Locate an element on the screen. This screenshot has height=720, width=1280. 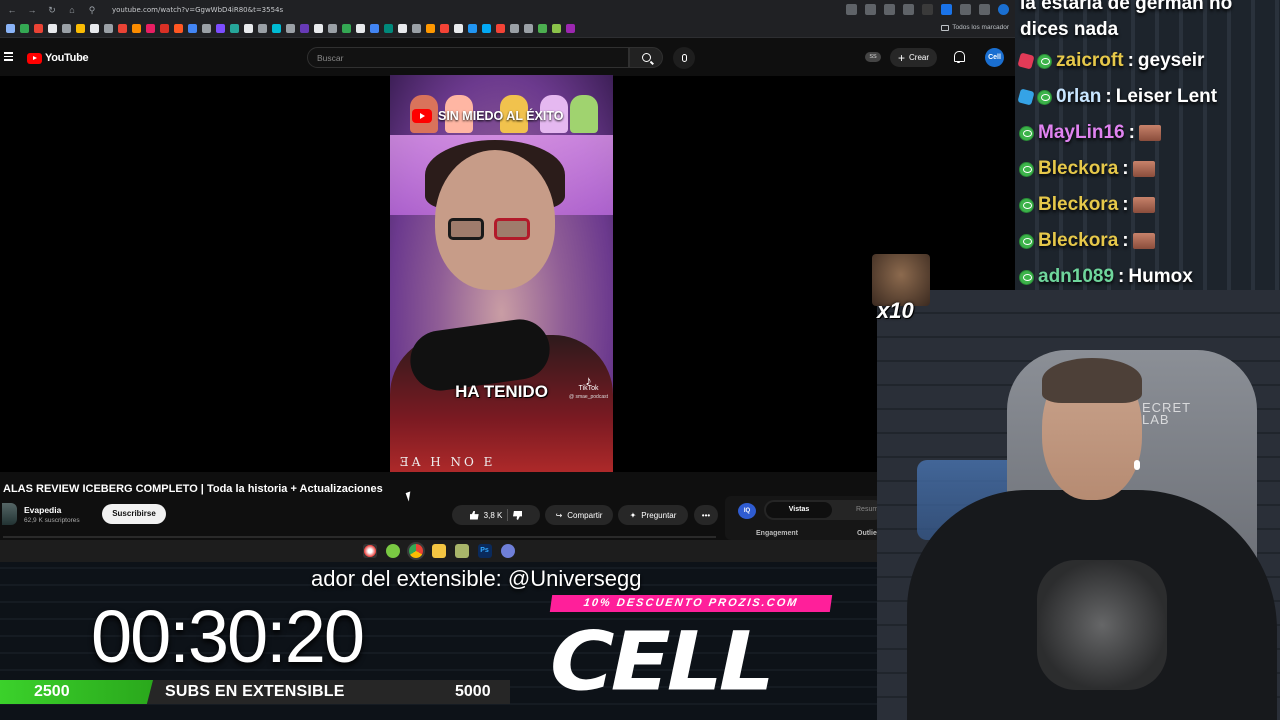
search-input is located at coordinates (468, 58).